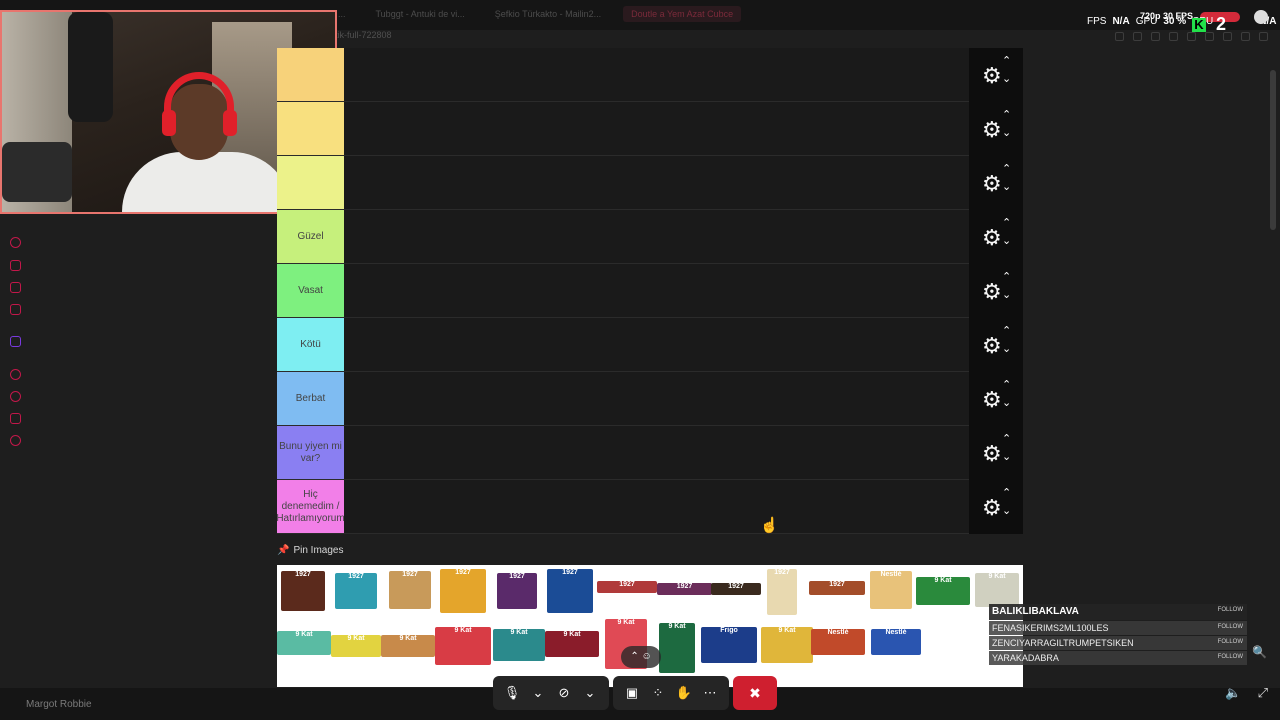 The height and width of the screenshot is (720, 1280). I want to click on fullscreen-icon: ⤢, so click(1263, 693).